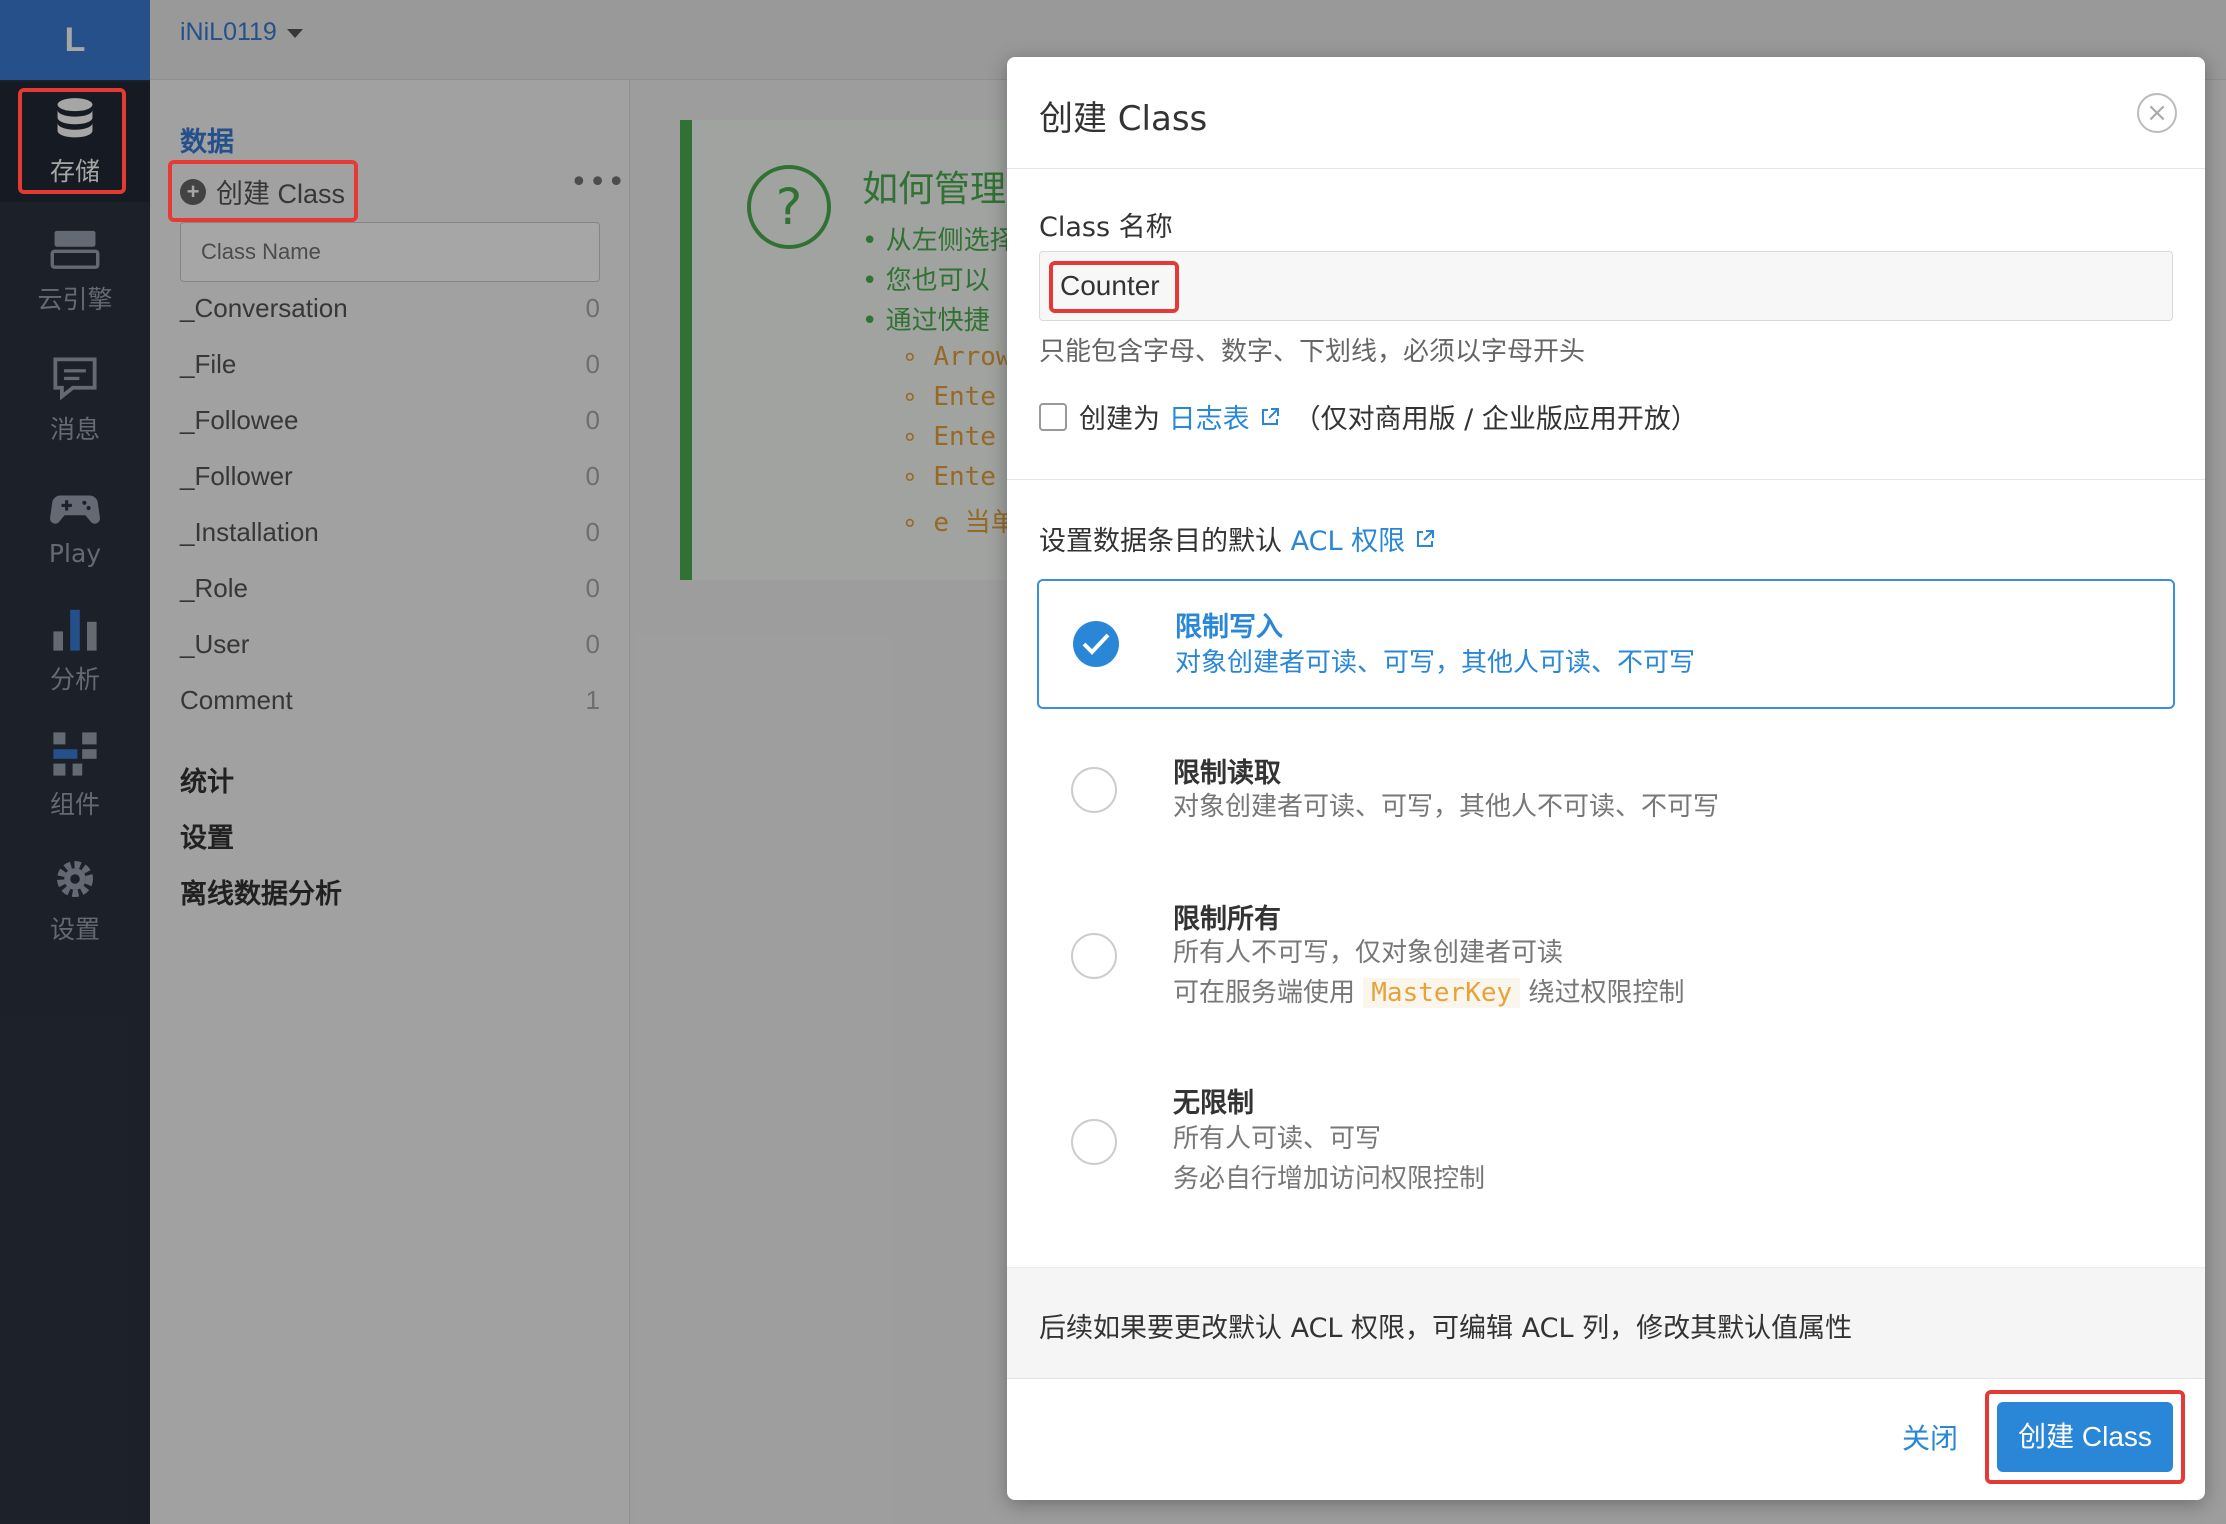  I want to click on option-title: 限制写入, so click(1229, 627).